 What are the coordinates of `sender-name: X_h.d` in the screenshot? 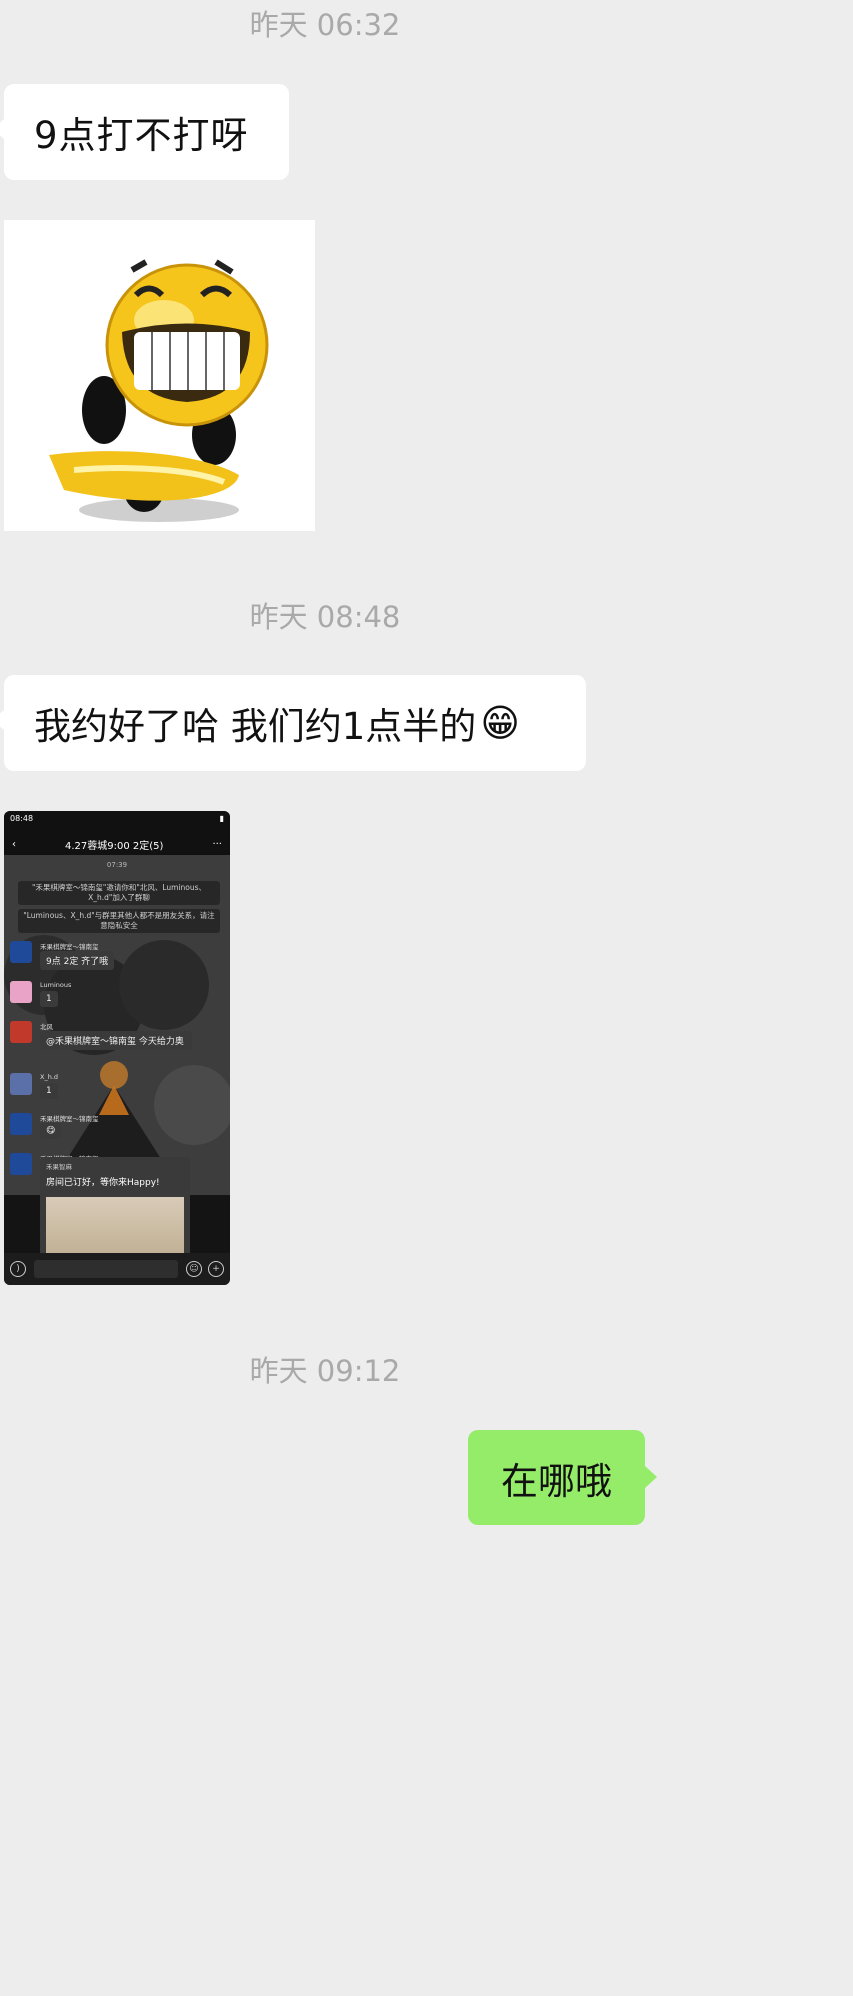 It's located at (49, 1077).